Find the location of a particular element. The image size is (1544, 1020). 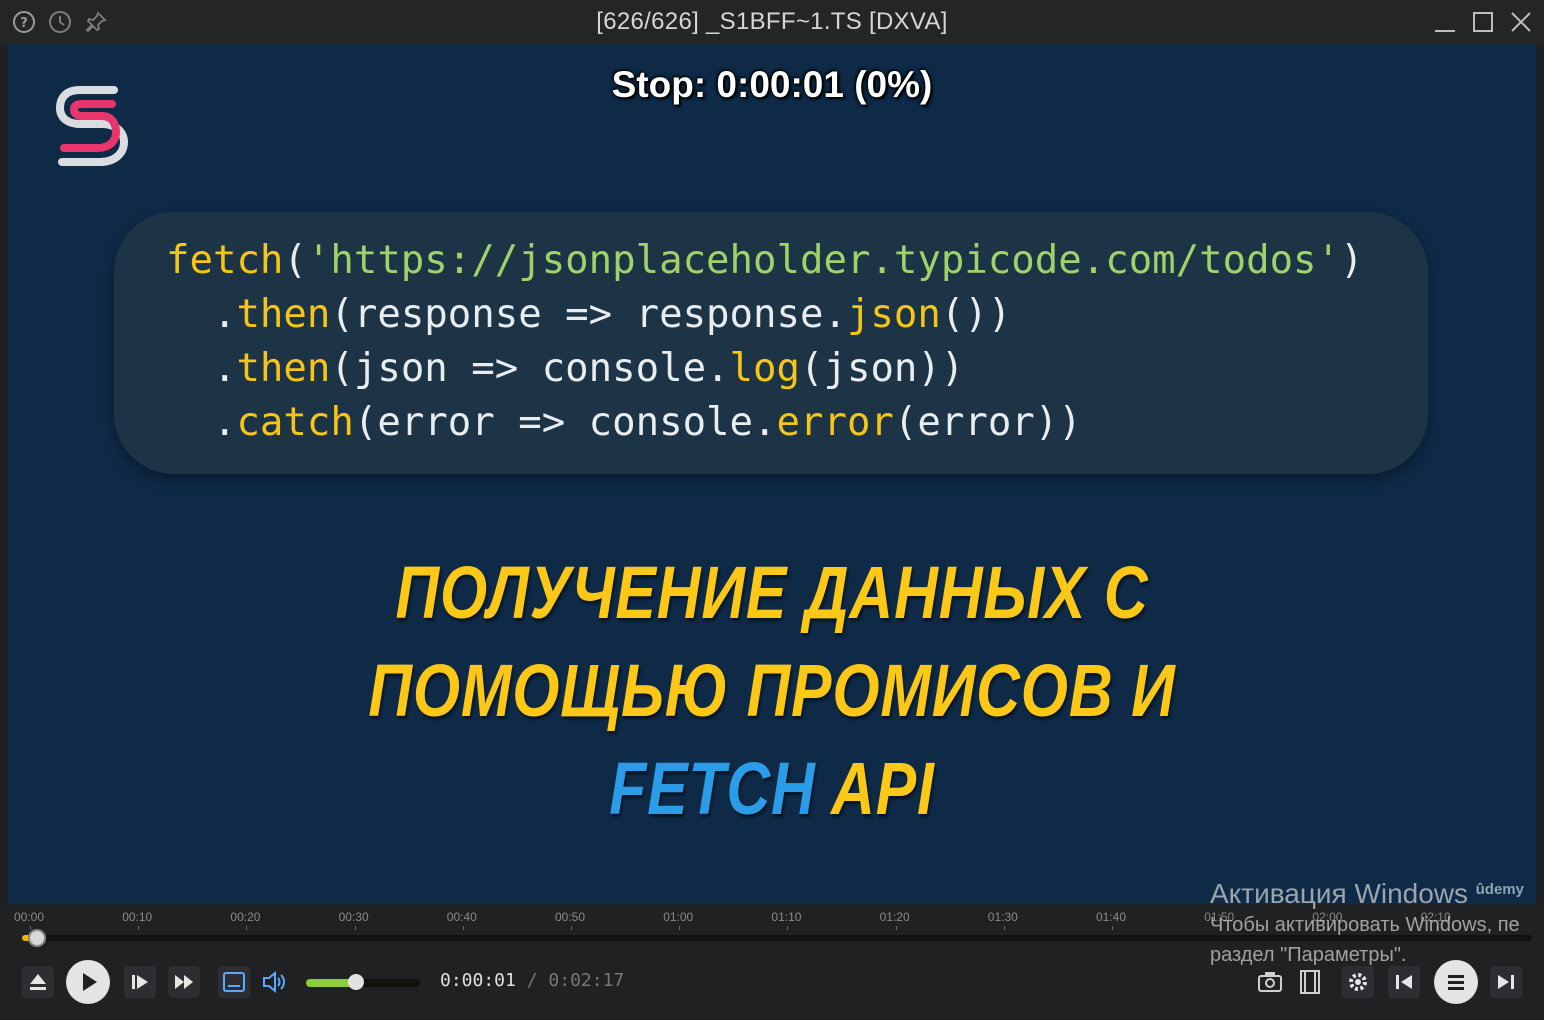

seek-handle is located at coordinates (37, 938).